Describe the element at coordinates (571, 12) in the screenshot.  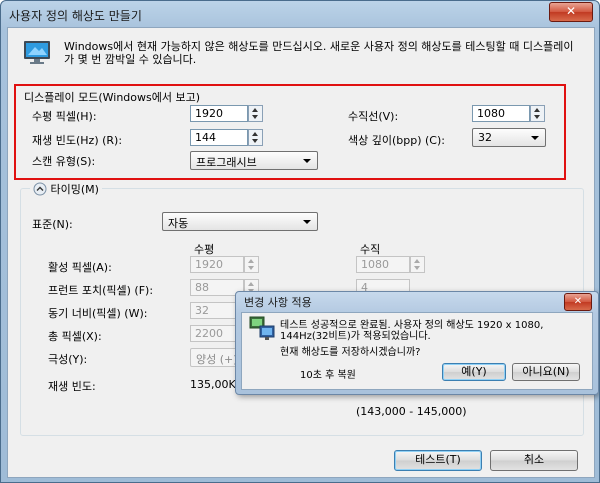
I see `close-button: ✕` at that location.